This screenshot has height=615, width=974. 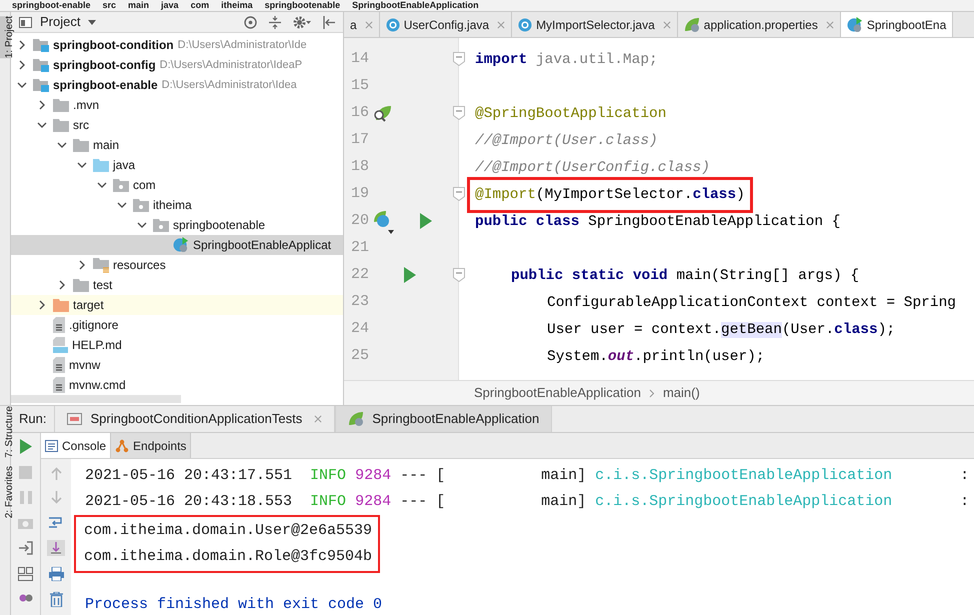 I want to click on console-output-line: com.itheima.domain.User@2e6a5539, so click(x=228, y=531).